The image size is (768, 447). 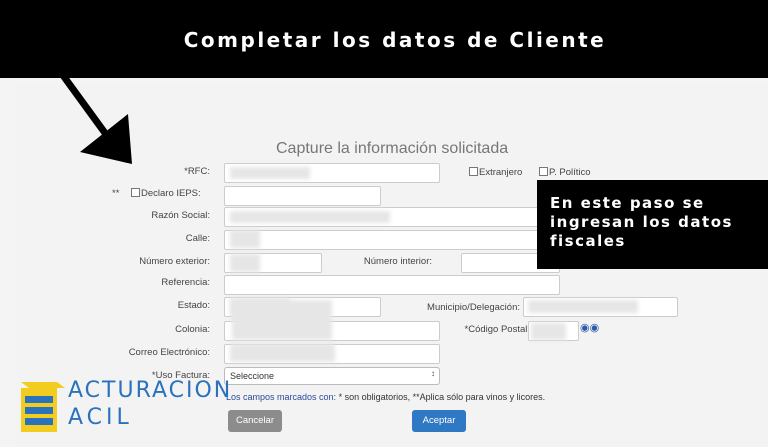 I want to click on politico-checkbox: P. Político, so click(x=565, y=172).